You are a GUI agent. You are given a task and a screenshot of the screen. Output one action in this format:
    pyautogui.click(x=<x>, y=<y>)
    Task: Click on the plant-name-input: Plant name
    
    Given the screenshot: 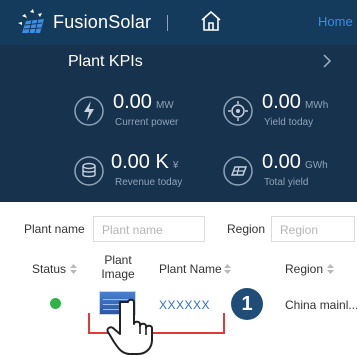 What is the action you would take?
    pyautogui.click(x=149, y=229)
    